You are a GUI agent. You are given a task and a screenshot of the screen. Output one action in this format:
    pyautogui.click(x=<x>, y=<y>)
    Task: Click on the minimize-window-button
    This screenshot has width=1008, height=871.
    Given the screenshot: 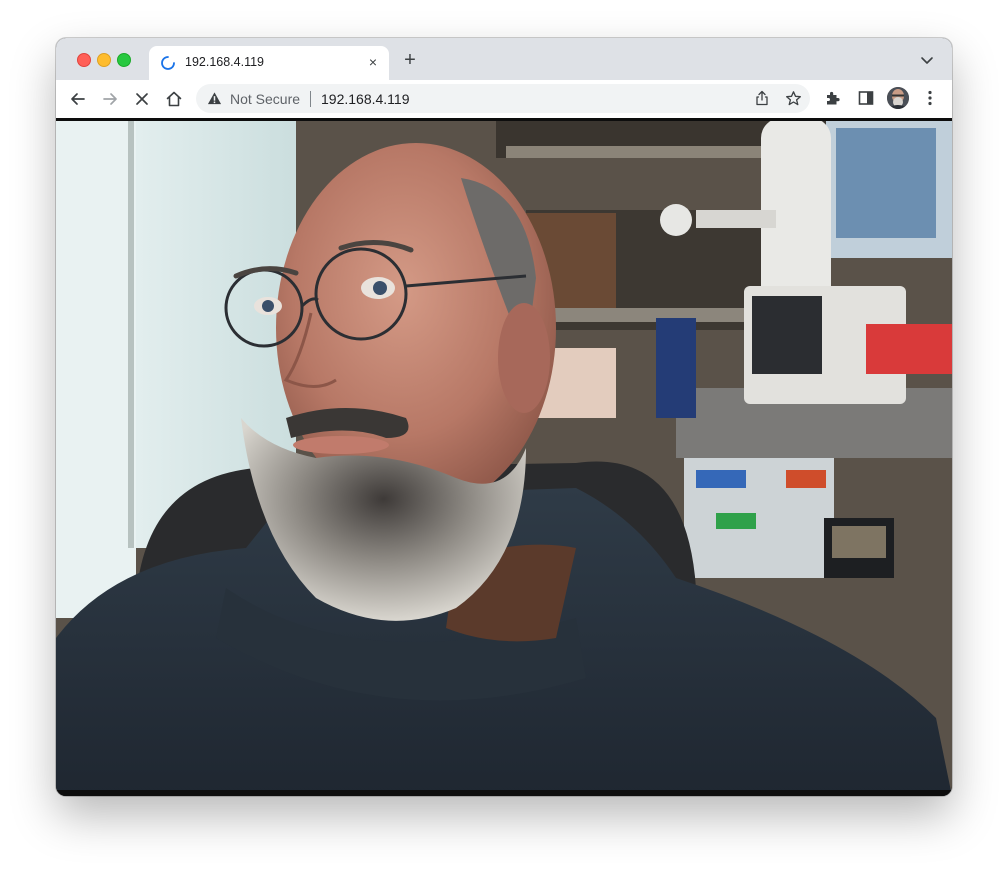 What is the action you would take?
    pyautogui.click(x=104, y=60)
    